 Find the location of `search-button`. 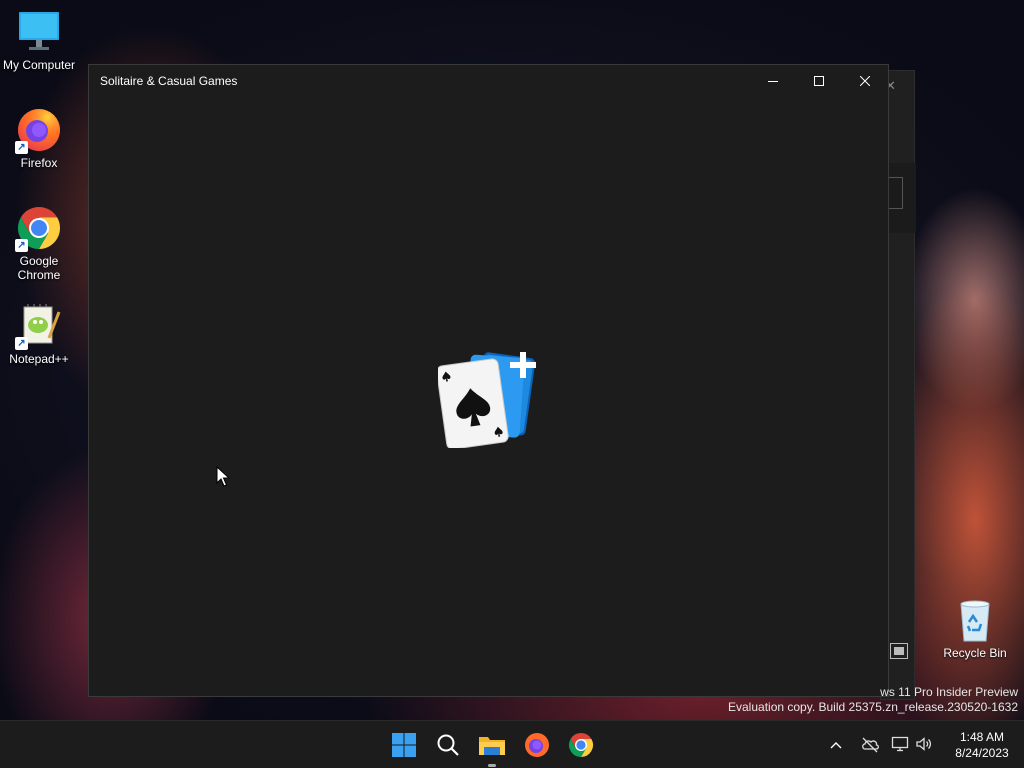

search-button is located at coordinates (448, 745).